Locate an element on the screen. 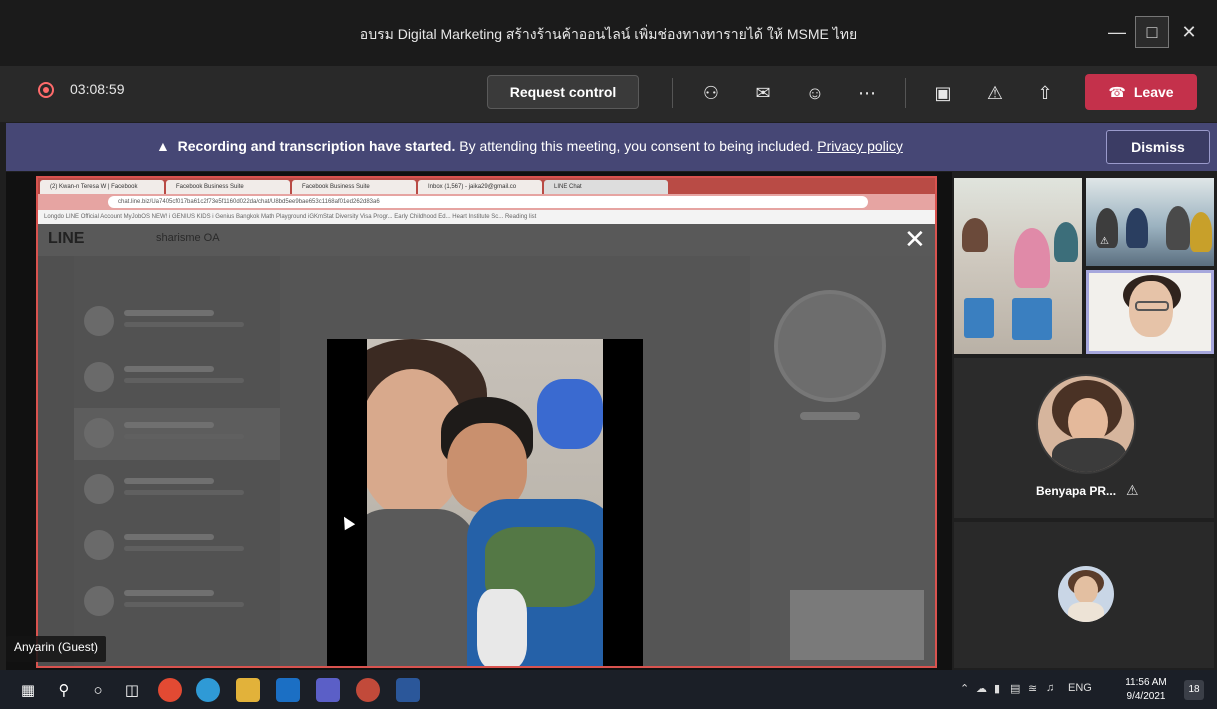  edge-icon is located at coordinates (208, 690).